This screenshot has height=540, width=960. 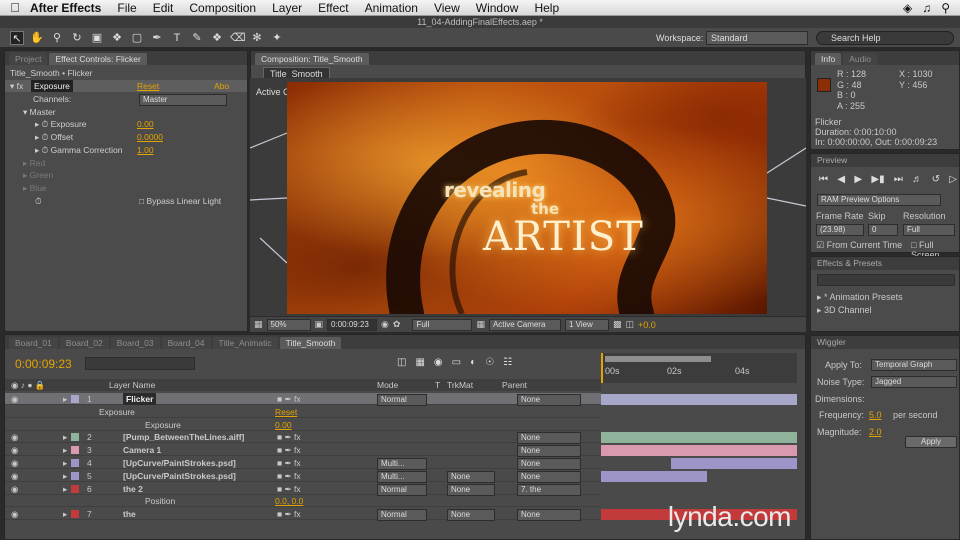 I want to click on zoom-tool-icon: ⚲, so click(x=57, y=38).